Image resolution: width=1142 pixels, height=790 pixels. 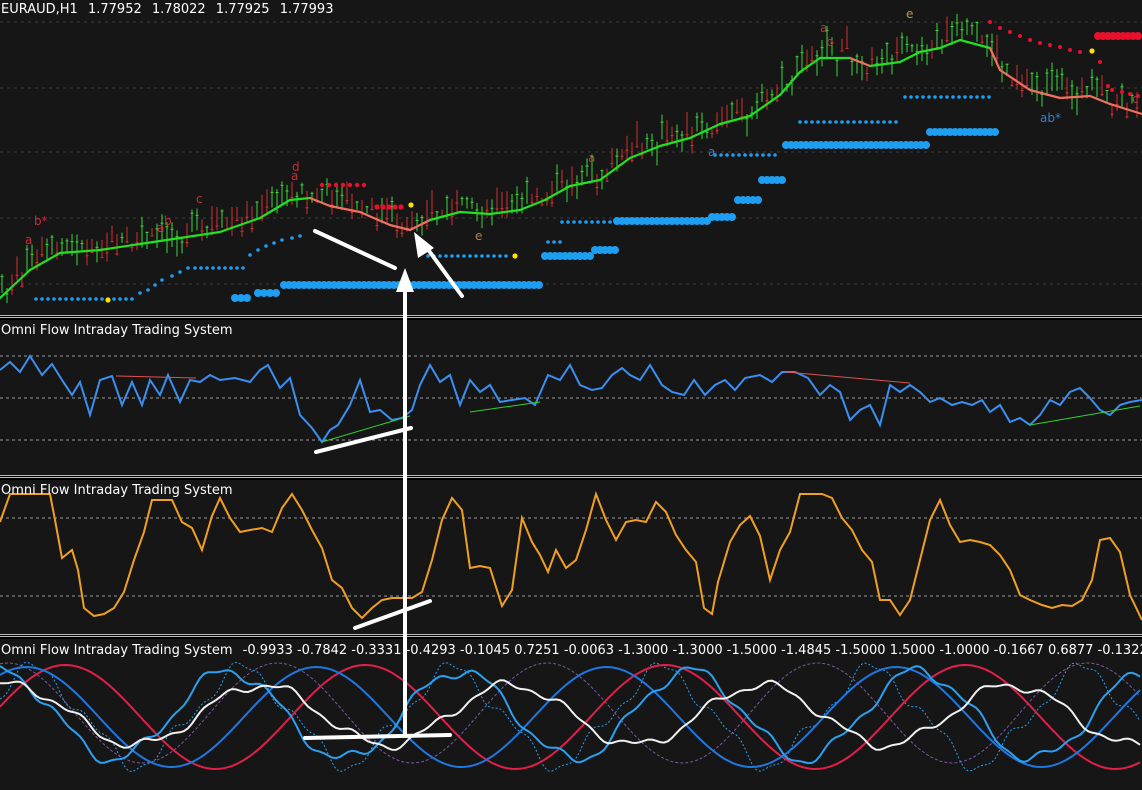 I want to click on oscillator-1-chart, so click(x=571, y=399).